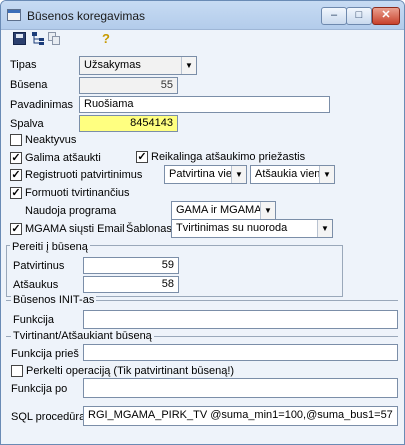 Image resolution: width=405 pixels, height=445 pixels. Describe the element at coordinates (39, 266) in the screenshot. I see `patvirtinus-label: Patvirtinus` at that location.